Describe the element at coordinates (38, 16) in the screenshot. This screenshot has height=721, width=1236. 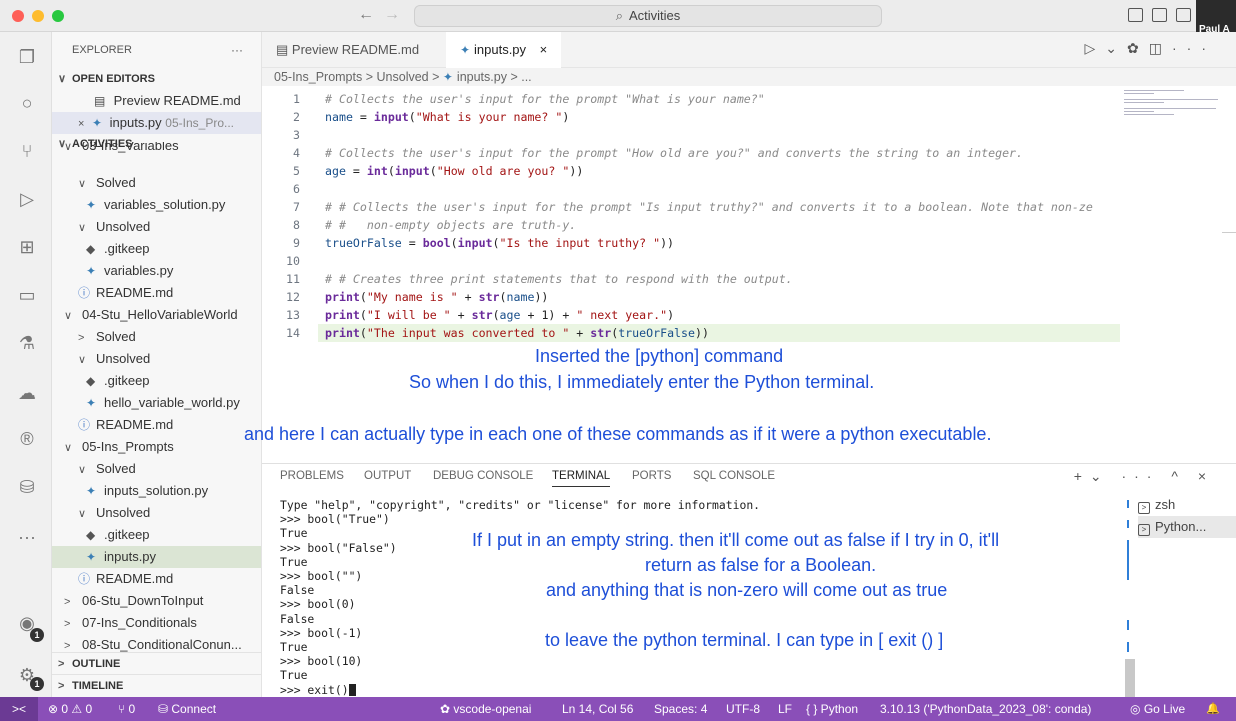
I see `minimize-window-button` at that location.